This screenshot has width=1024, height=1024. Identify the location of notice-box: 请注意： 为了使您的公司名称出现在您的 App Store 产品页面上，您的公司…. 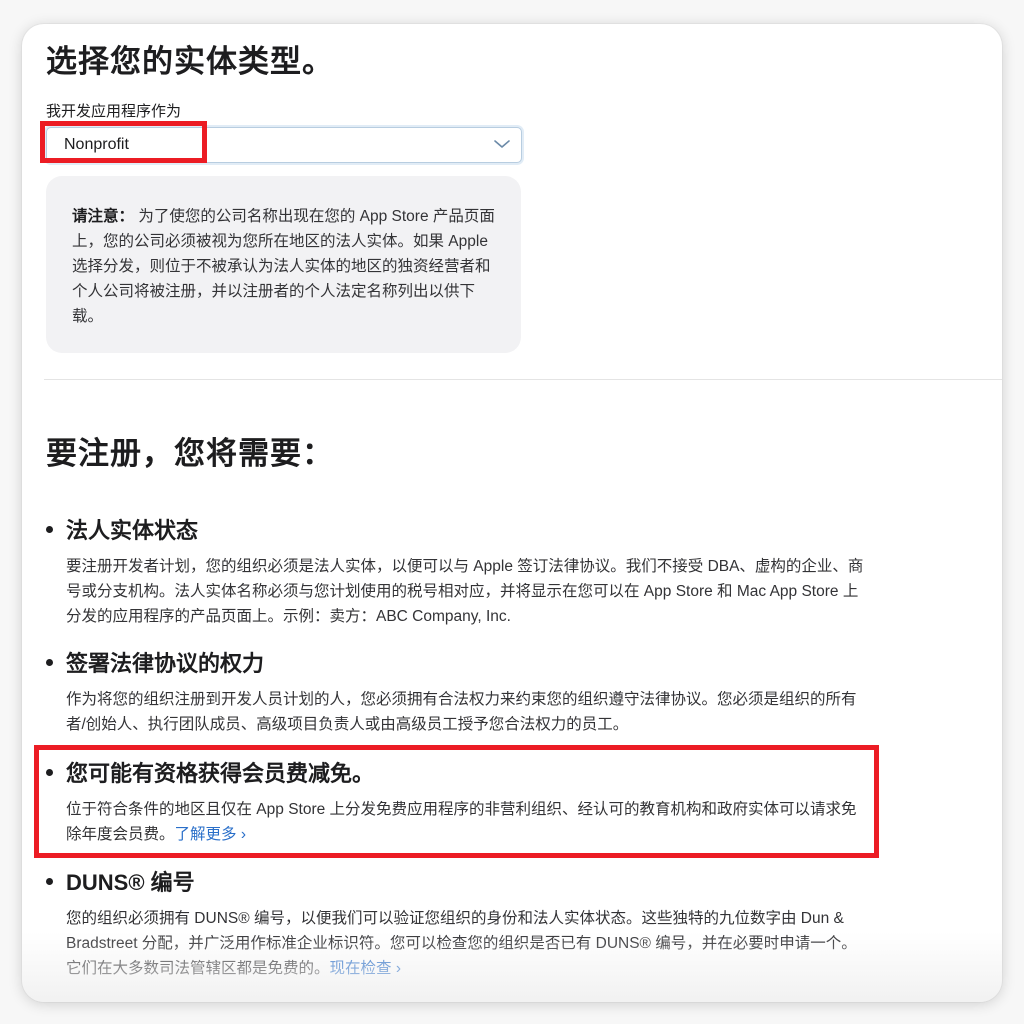
(283, 264).